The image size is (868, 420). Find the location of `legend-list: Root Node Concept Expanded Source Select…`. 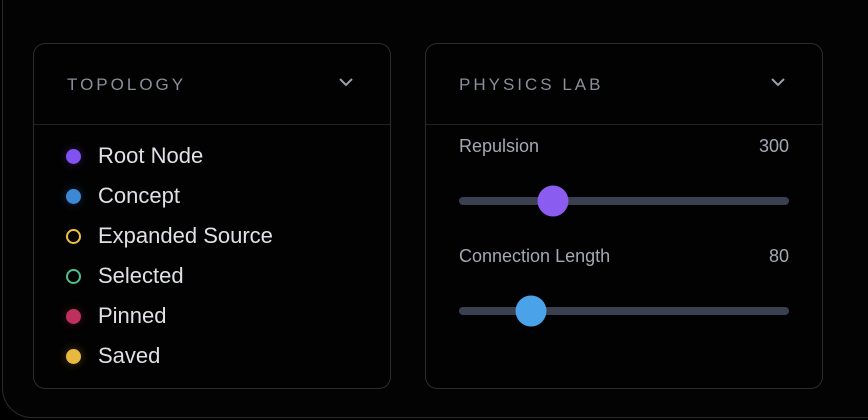

legend-list: Root Node Concept Expanded Source Select… is located at coordinates (169, 256).